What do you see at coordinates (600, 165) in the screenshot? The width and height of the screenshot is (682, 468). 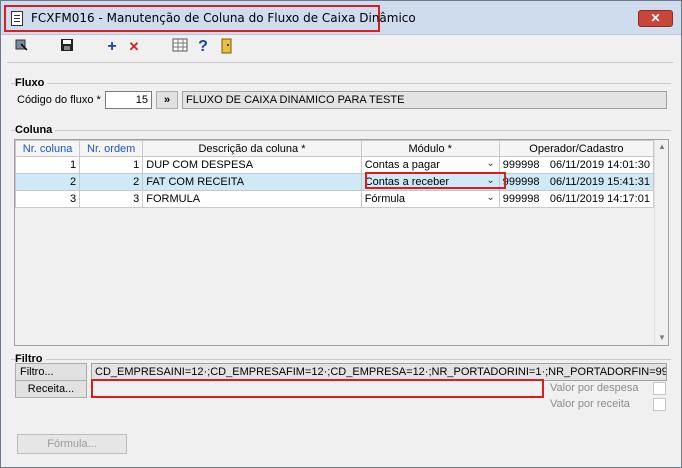 I see `cell-cadastro: 06/11/2019 14:01:30` at bounding box center [600, 165].